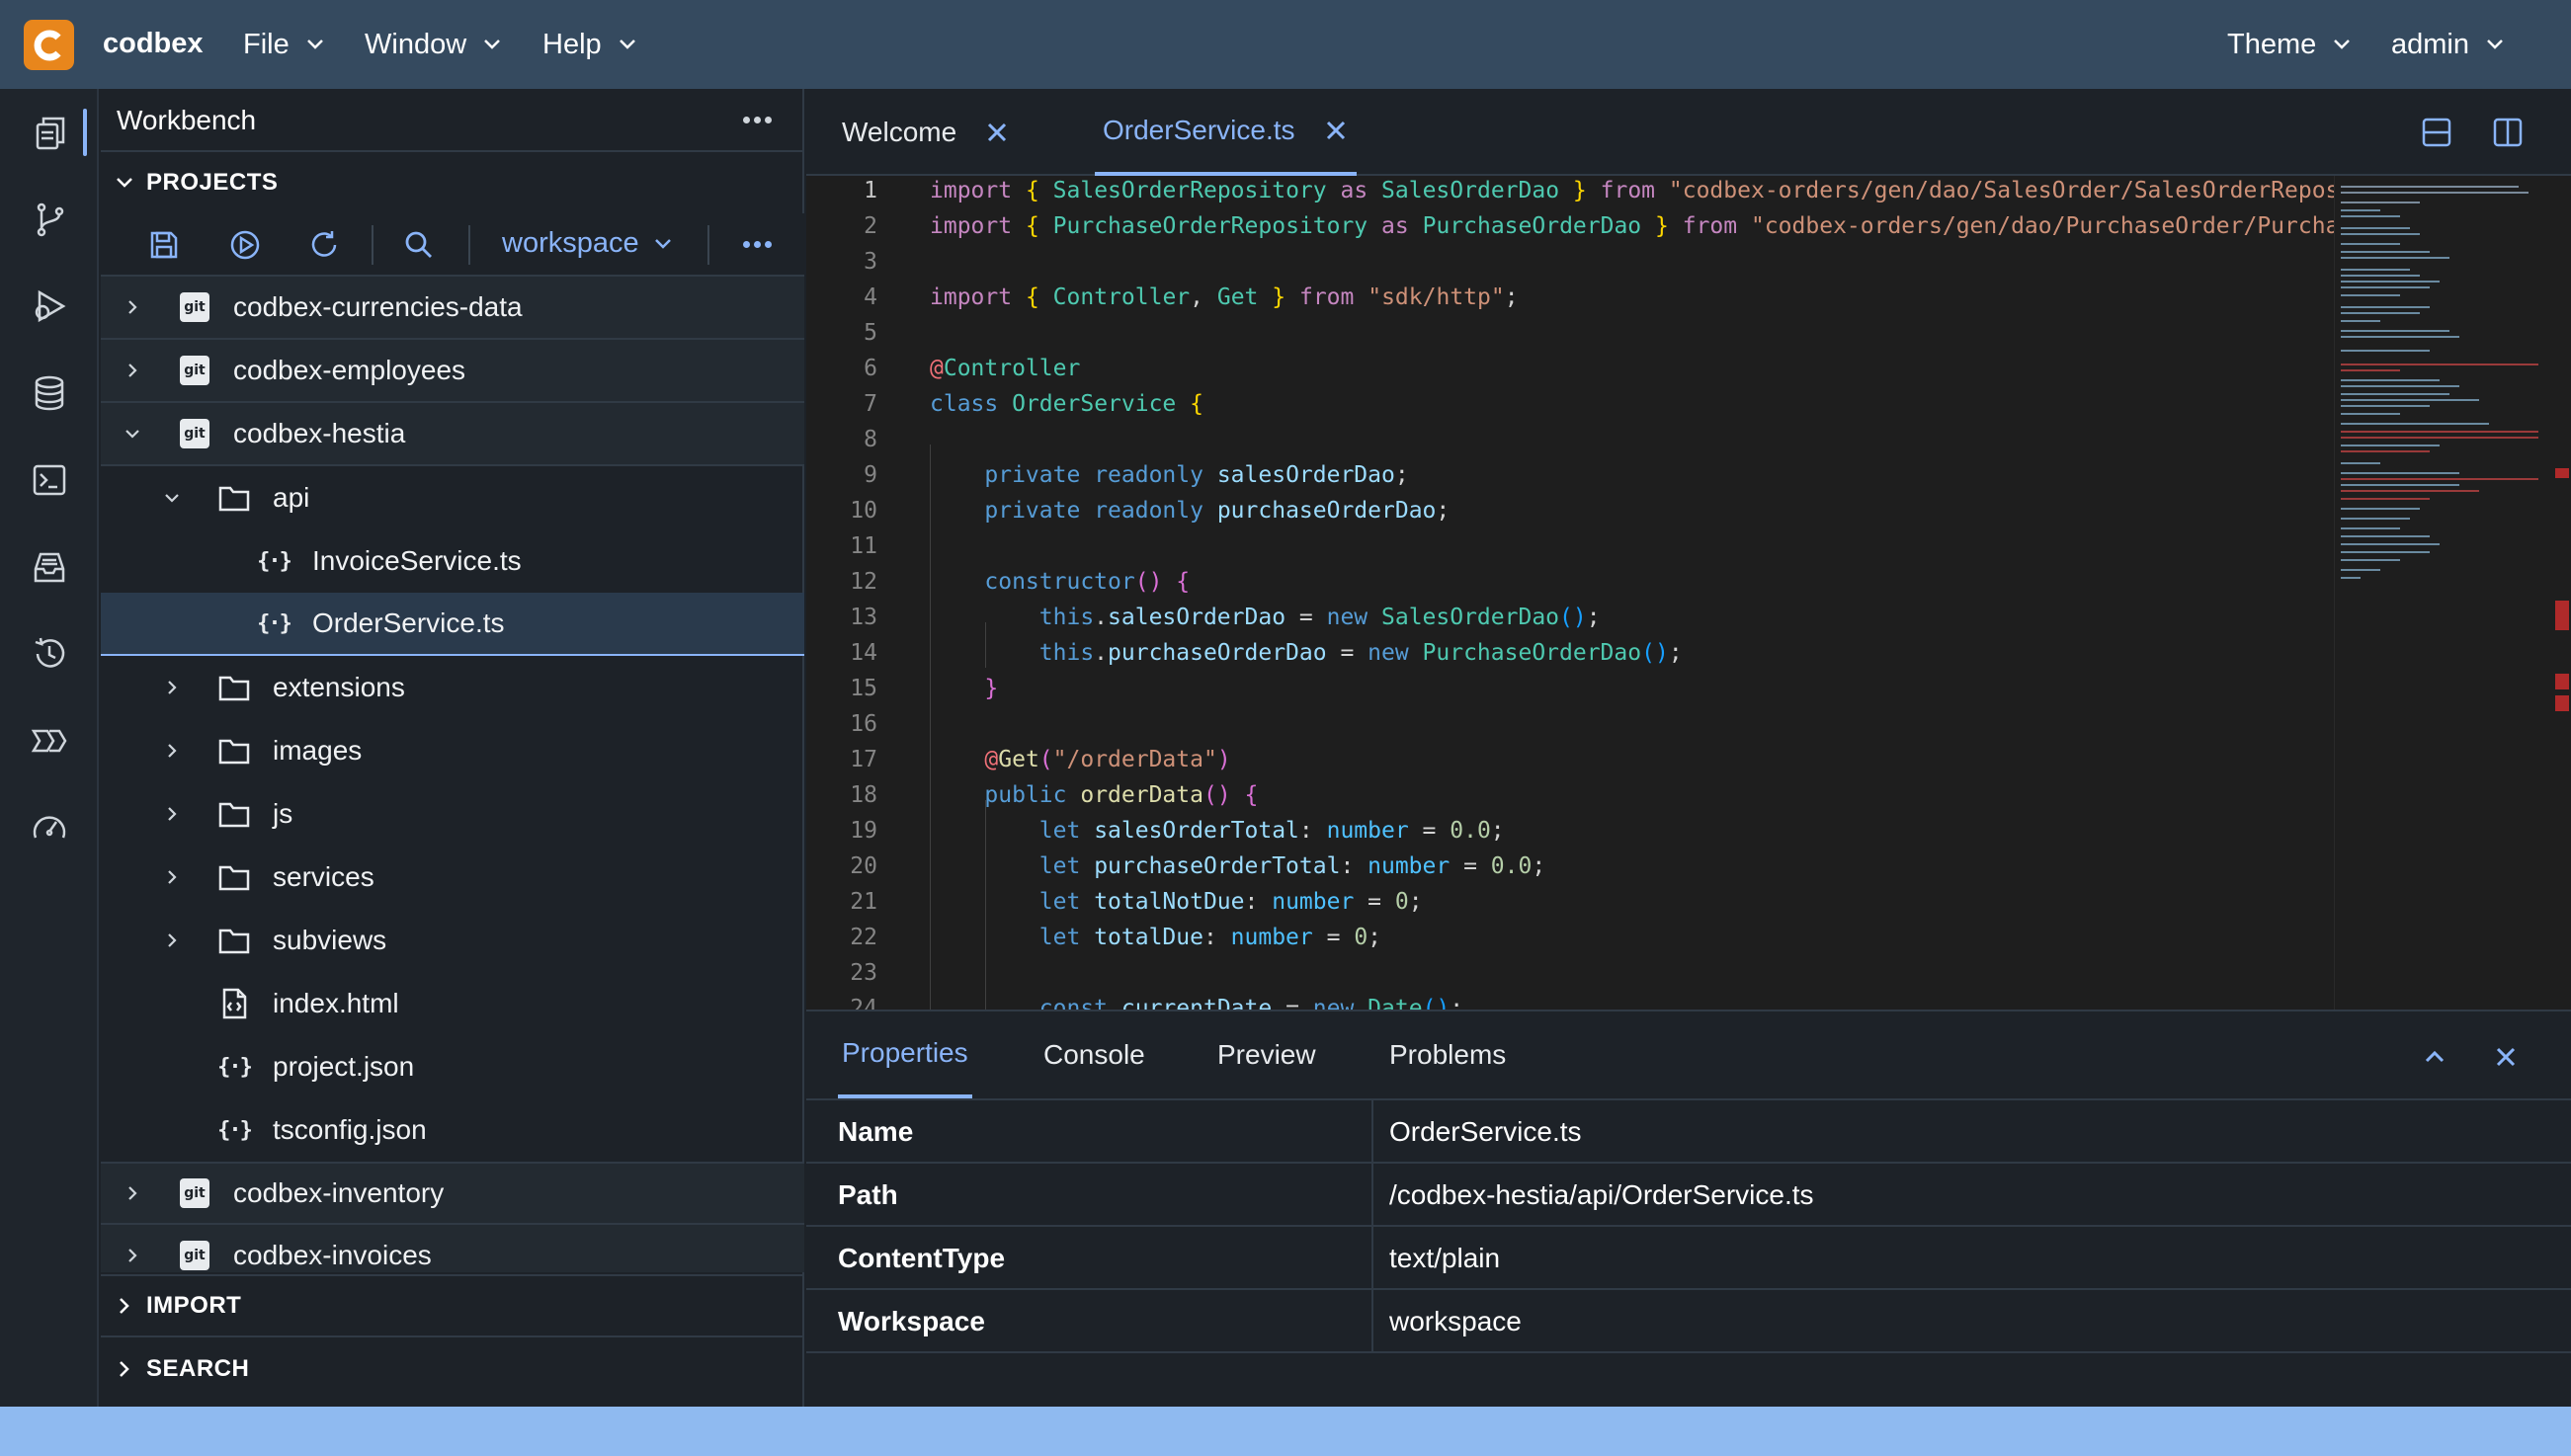 This screenshot has width=2571, height=1456. What do you see at coordinates (905, 1054) in the screenshot?
I see `tab-properties: Properties` at bounding box center [905, 1054].